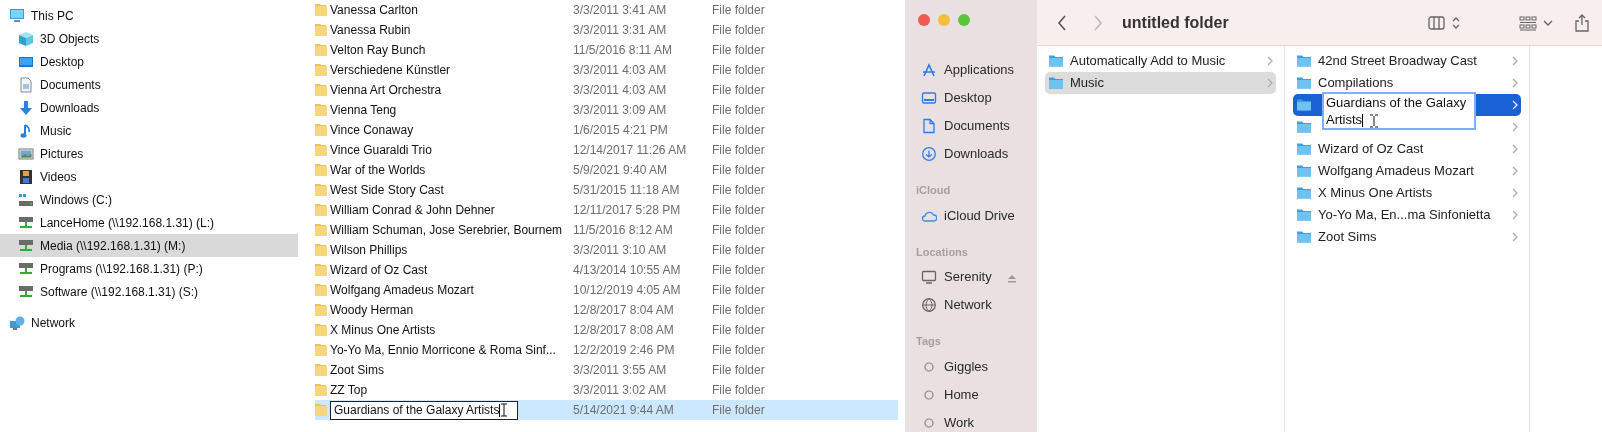  I want to click on folder-row: Wizard of Oz Cast, so click(1407, 149).